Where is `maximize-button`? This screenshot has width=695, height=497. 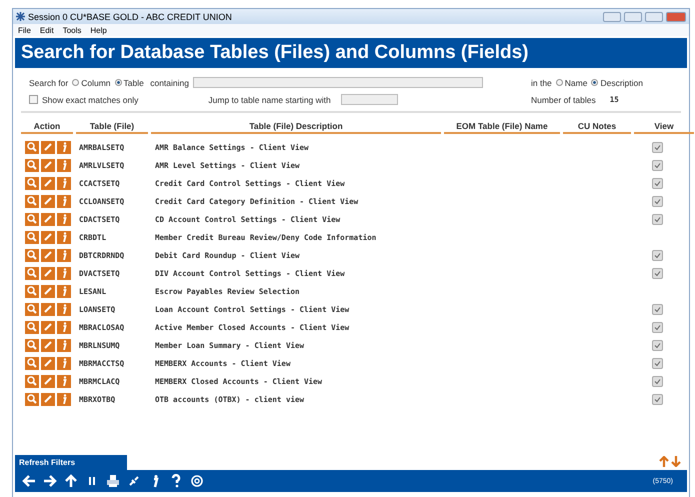 maximize-button is located at coordinates (654, 17).